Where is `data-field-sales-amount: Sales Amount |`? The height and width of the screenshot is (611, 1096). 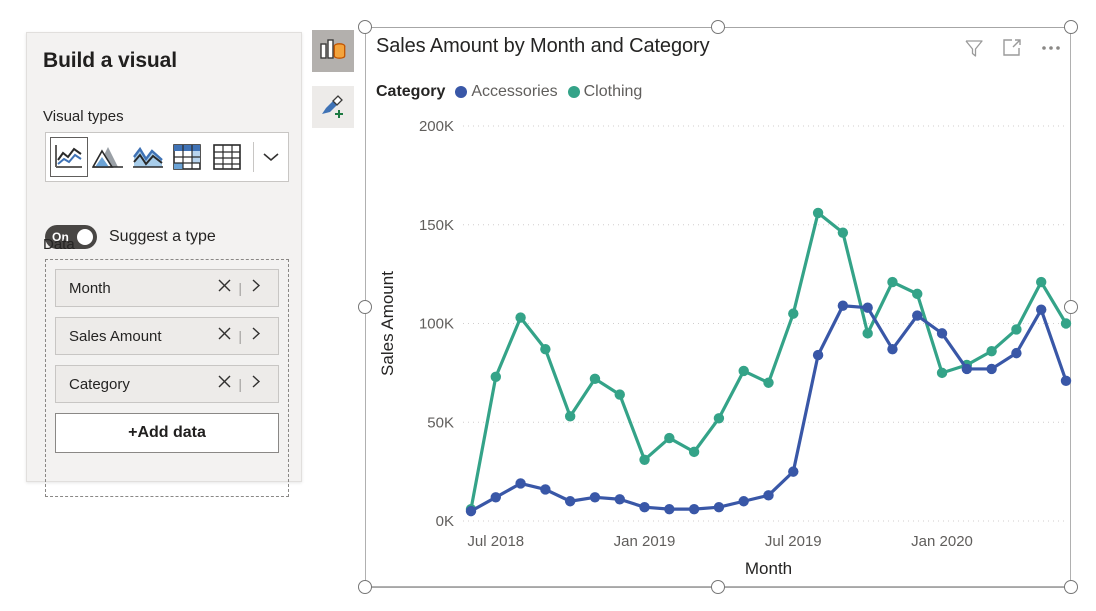
data-field-sales-amount: Sales Amount | is located at coordinates (167, 336).